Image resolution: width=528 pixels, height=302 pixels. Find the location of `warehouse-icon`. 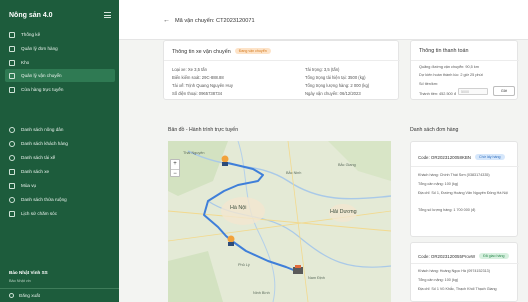

warehouse-icon is located at coordinates (12, 62).